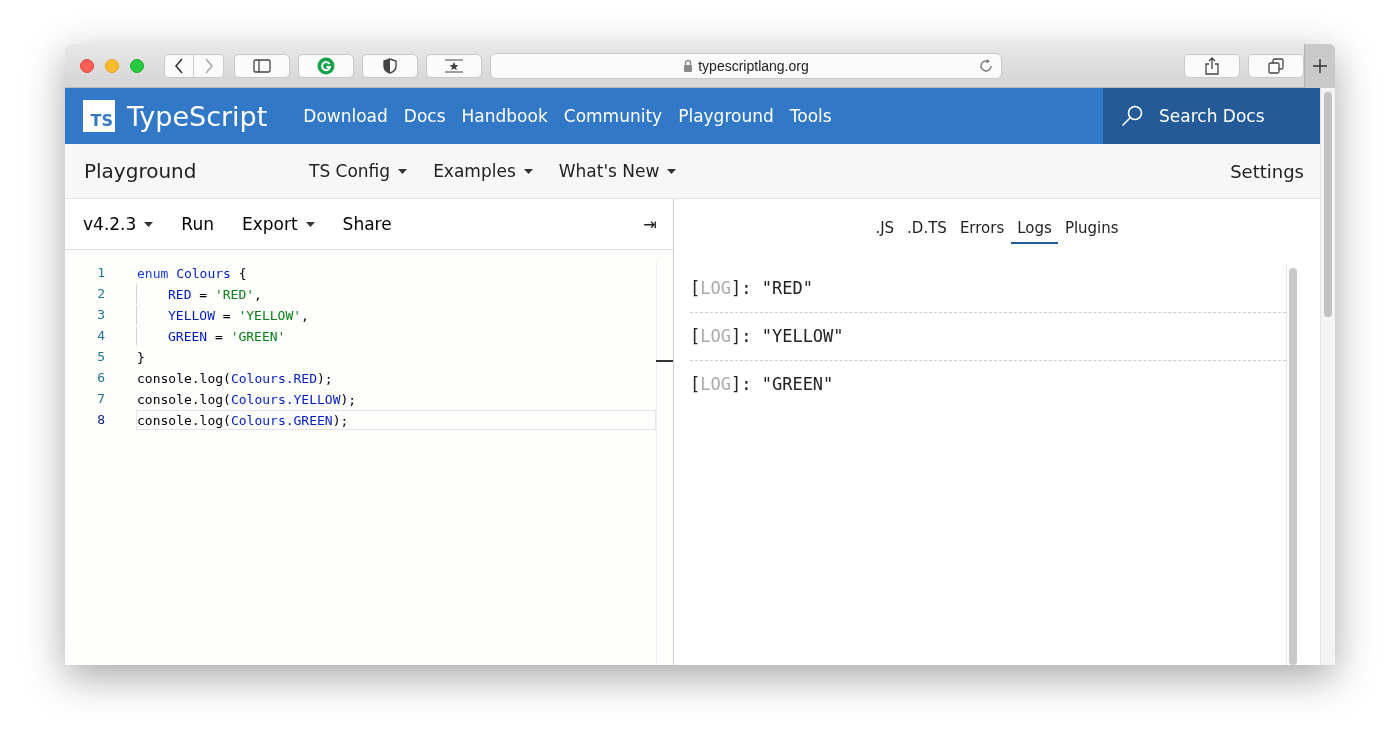  Describe the element at coordinates (617, 171) in the screenshot. I see `dropdown-menu: What's New` at that location.